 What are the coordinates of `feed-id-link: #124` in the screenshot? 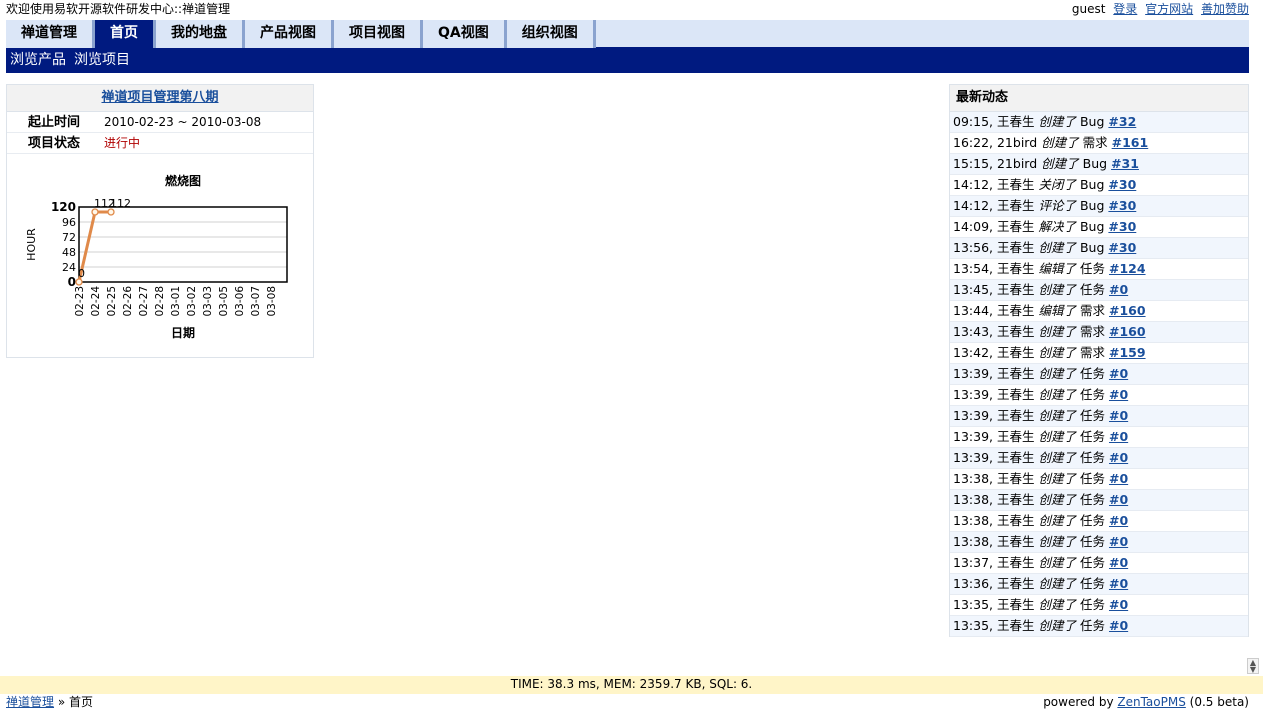 It's located at (1127, 268).